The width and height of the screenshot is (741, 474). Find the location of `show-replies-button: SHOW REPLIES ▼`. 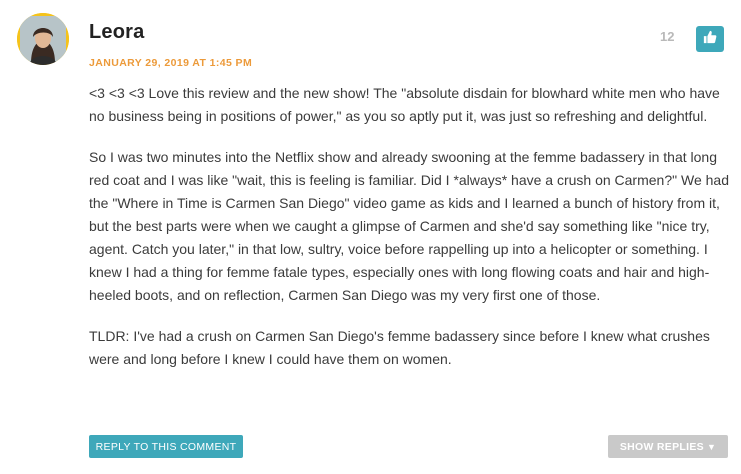

show-replies-button: SHOW REPLIES ▼ is located at coordinates (668, 446).